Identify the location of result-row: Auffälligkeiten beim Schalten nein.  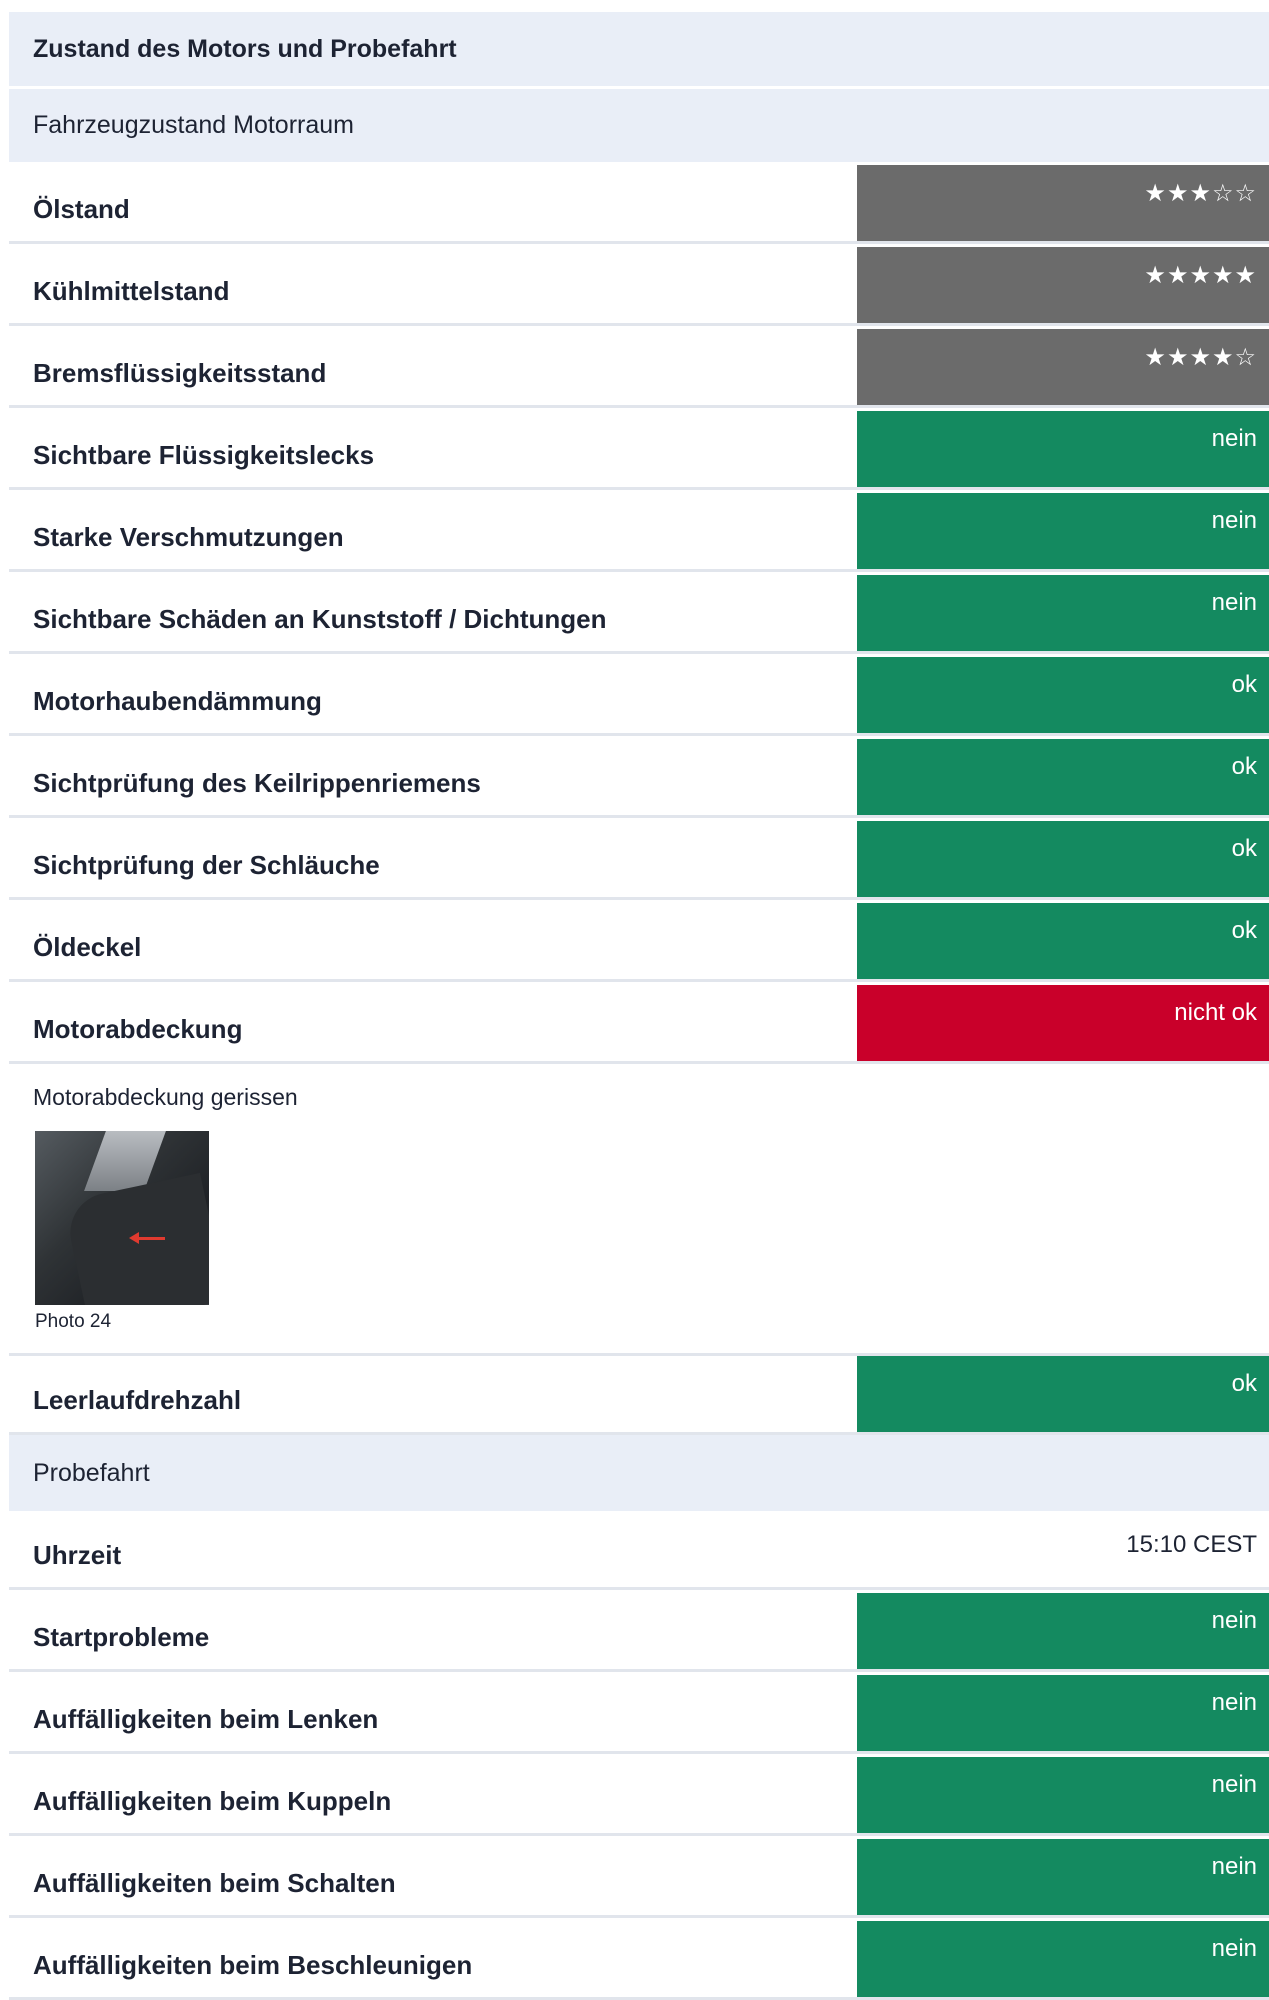
(639, 1878).